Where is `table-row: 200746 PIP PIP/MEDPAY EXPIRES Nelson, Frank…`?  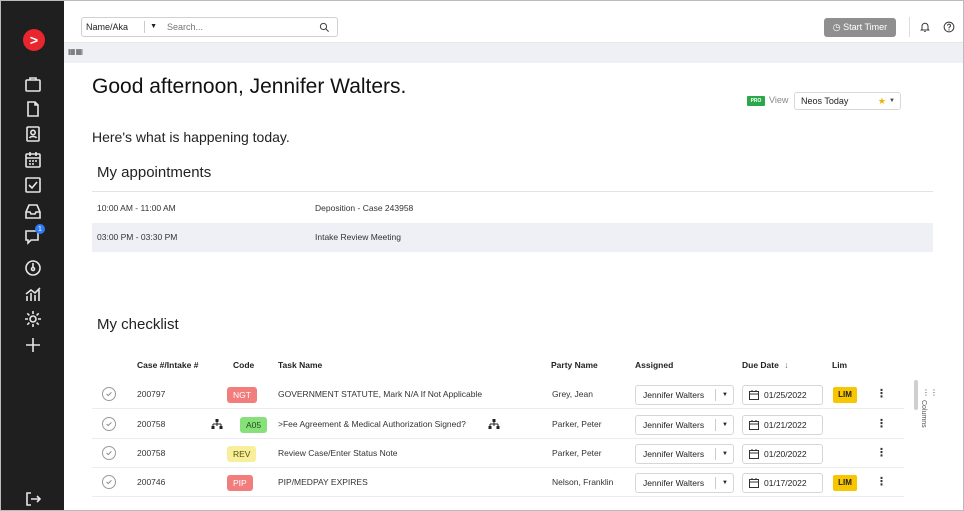 table-row: 200746 PIP PIP/MEDPAY EXPIRES Nelson, Frank… is located at coordinates (498, 482).